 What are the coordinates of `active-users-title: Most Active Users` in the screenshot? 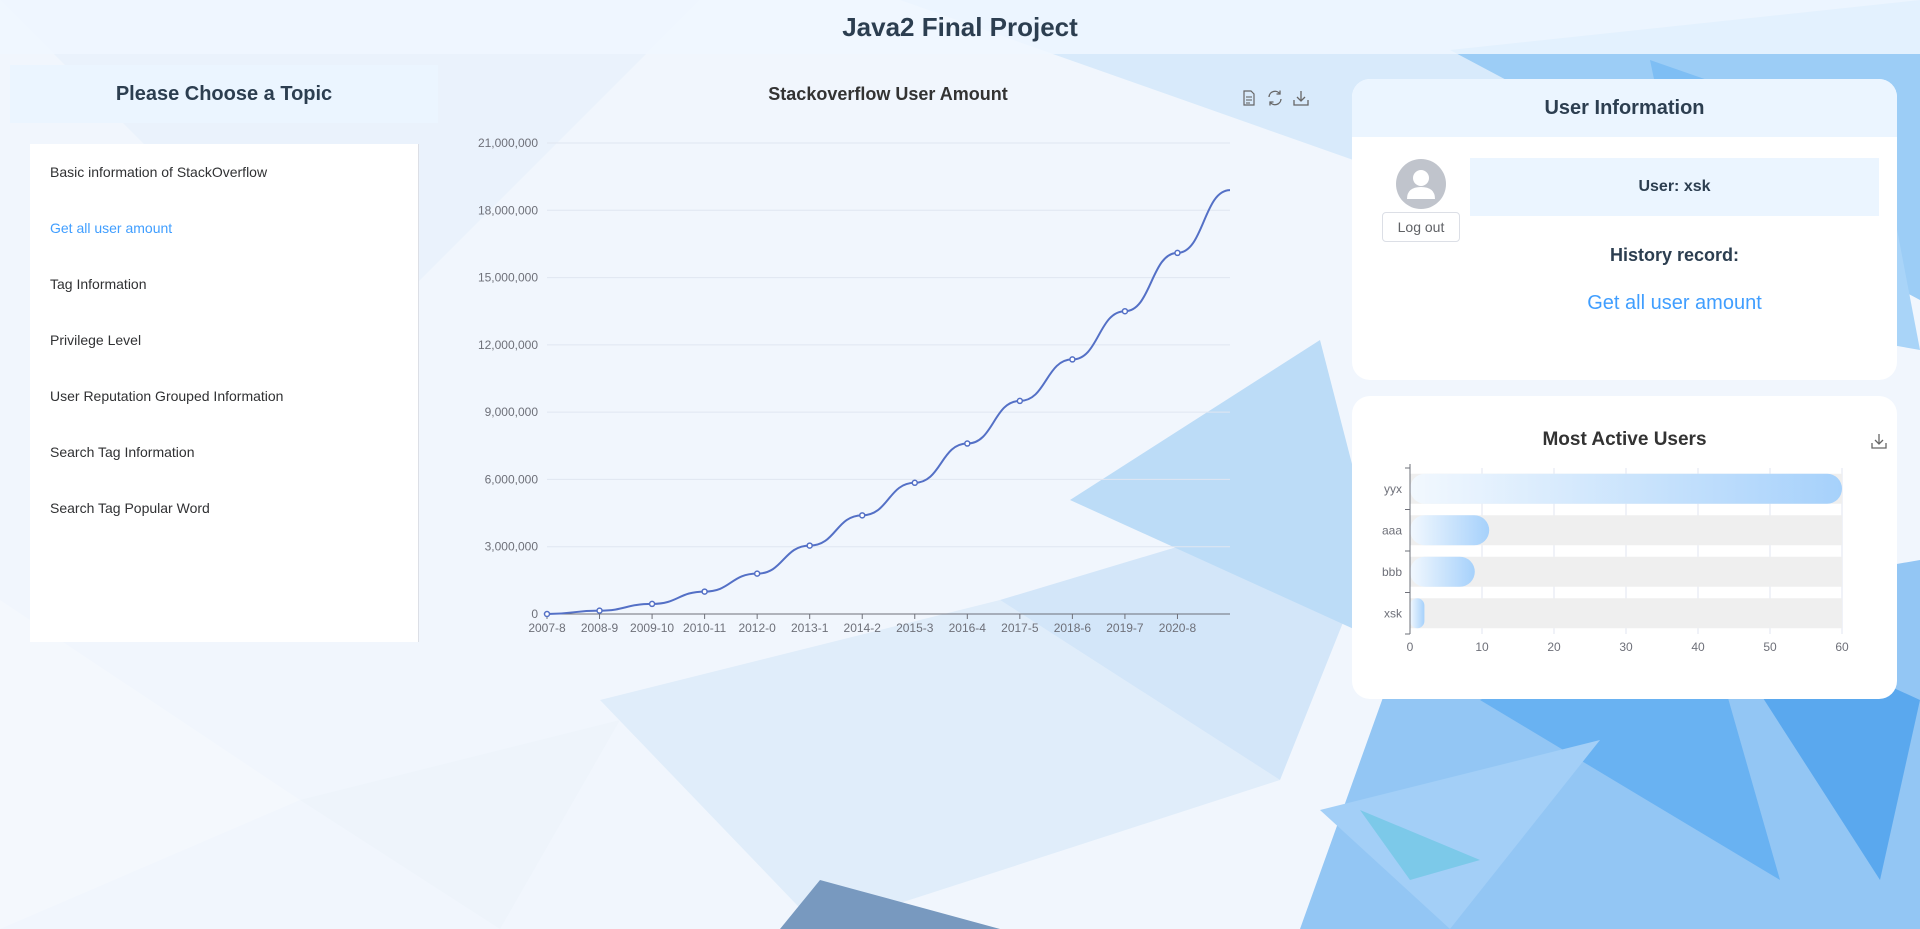 It's located at (1624, 439).